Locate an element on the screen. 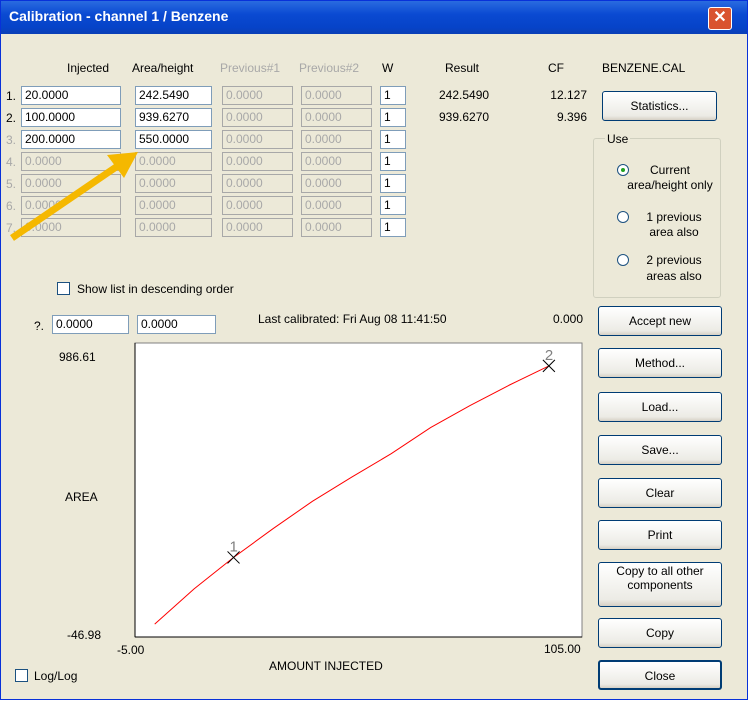 This screenshot has height=701, width=748. annotation-arrow is located at coordinates (74, 196).